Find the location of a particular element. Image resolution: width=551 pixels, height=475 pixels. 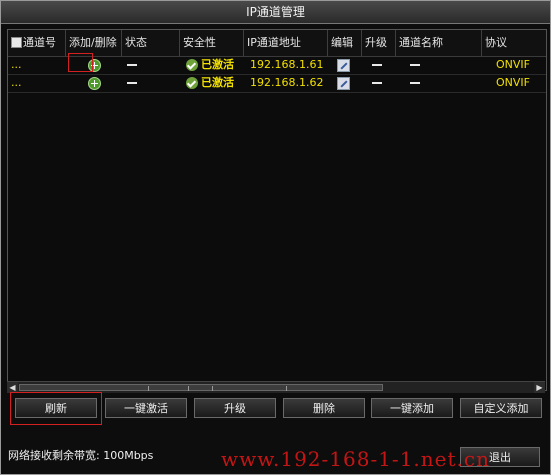

custom-add-button: 自定义添加 is located at coordinates (501, 408).